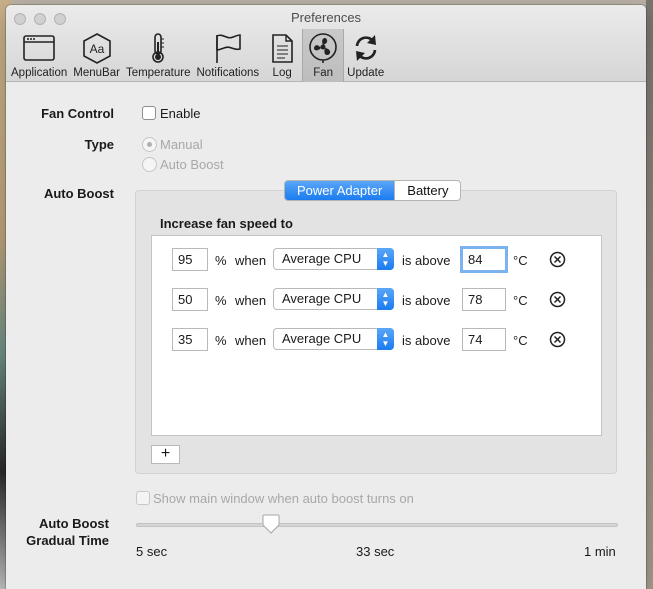 The width and height of the screenshot is (653, 589). I want to click on temperature-field: 84, so click(484, 259).